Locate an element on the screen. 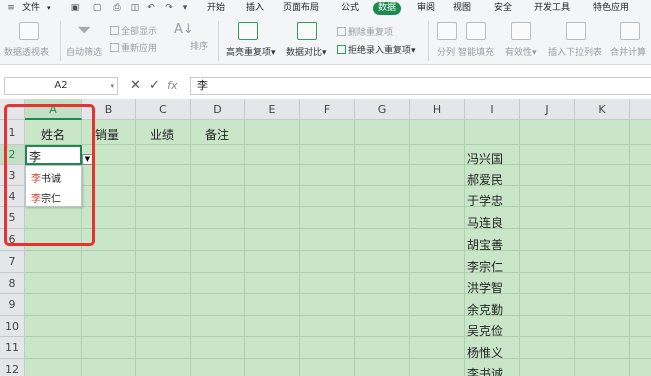 This screenshot has height=376, width=651. tab-page-layout: 页面布局 is located at coordinates (301, 8).